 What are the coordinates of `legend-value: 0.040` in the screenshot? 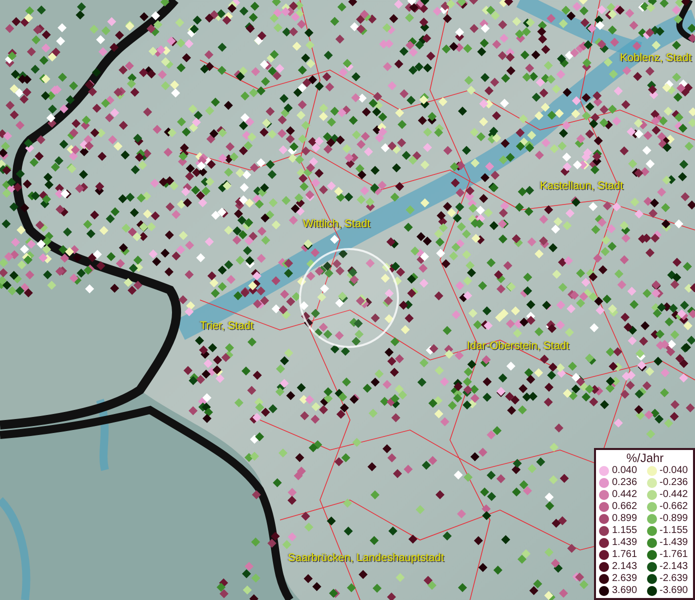 It's located at (625, 470).